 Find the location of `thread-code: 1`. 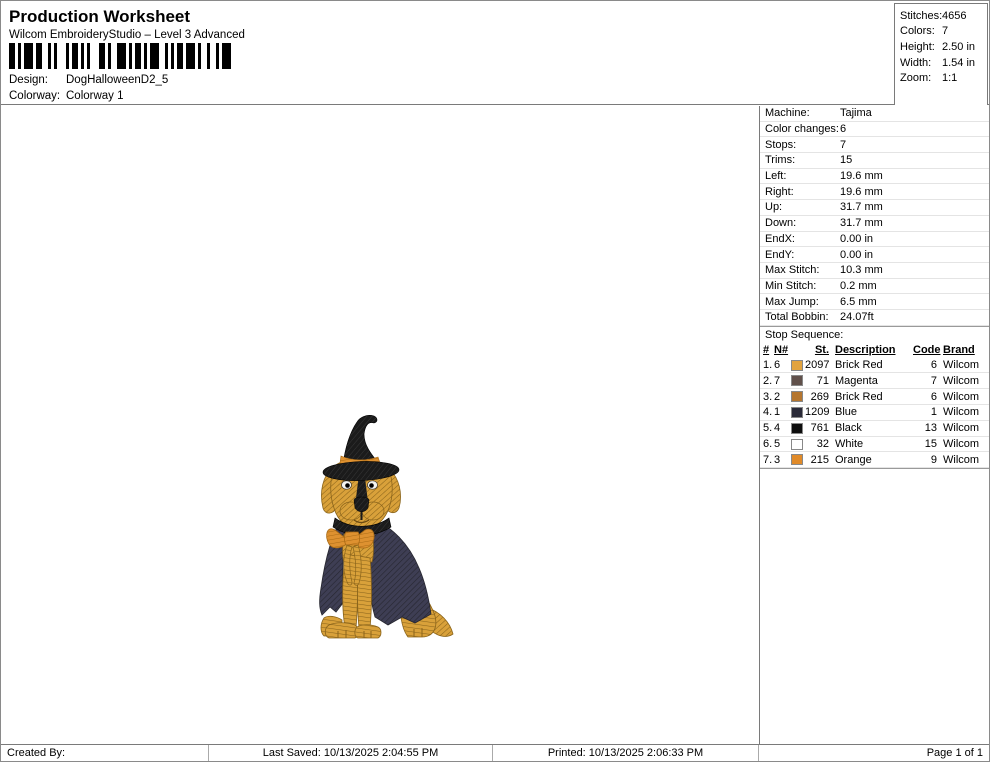

thread-code: 1 is located at coordinates (933, 412).